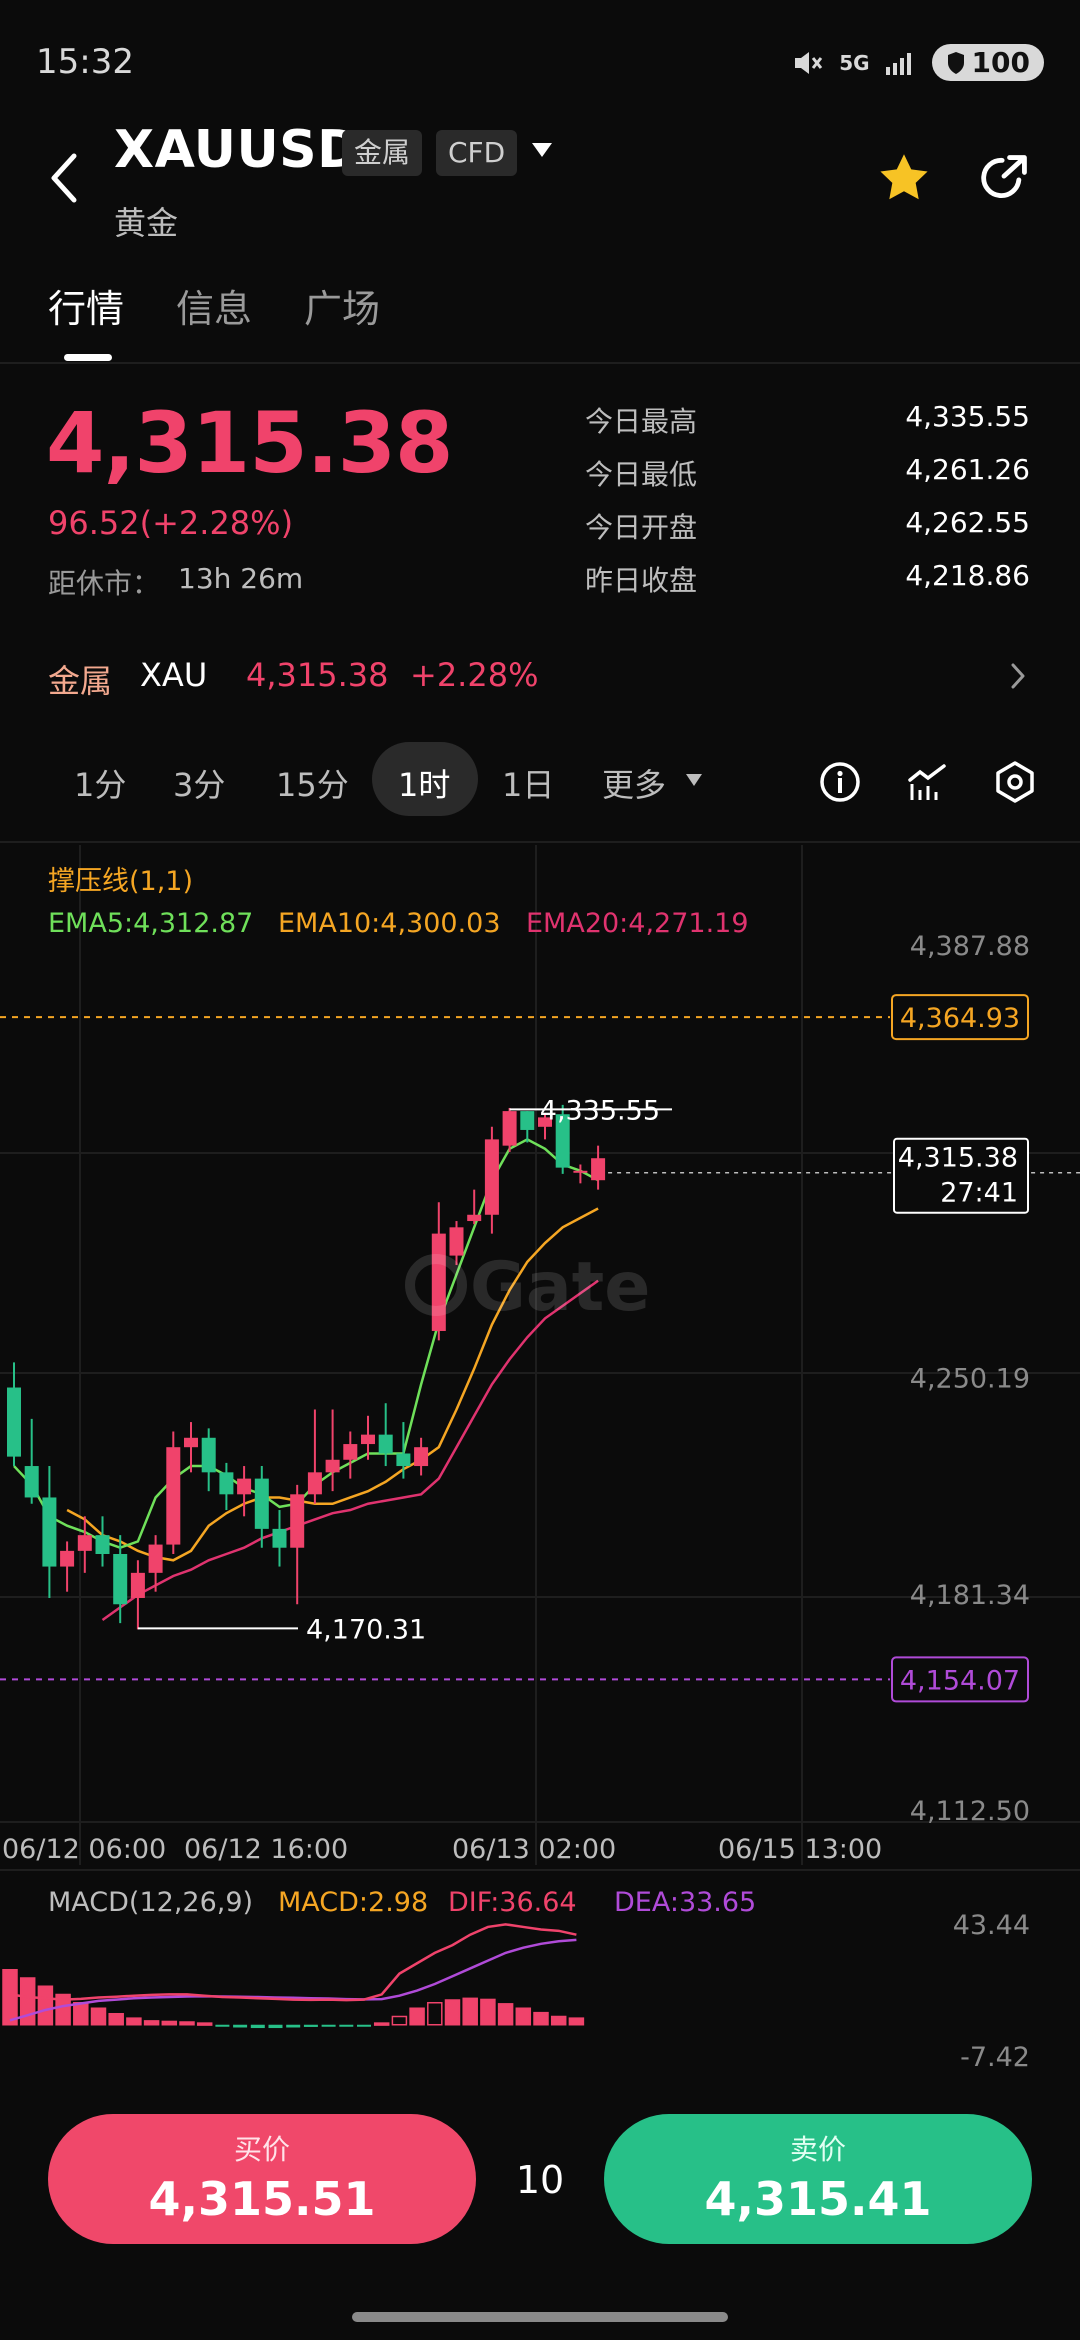 This screenshot has height=2340, width=1080. I want to click on interval-15m: 15分, so click(312, 783).